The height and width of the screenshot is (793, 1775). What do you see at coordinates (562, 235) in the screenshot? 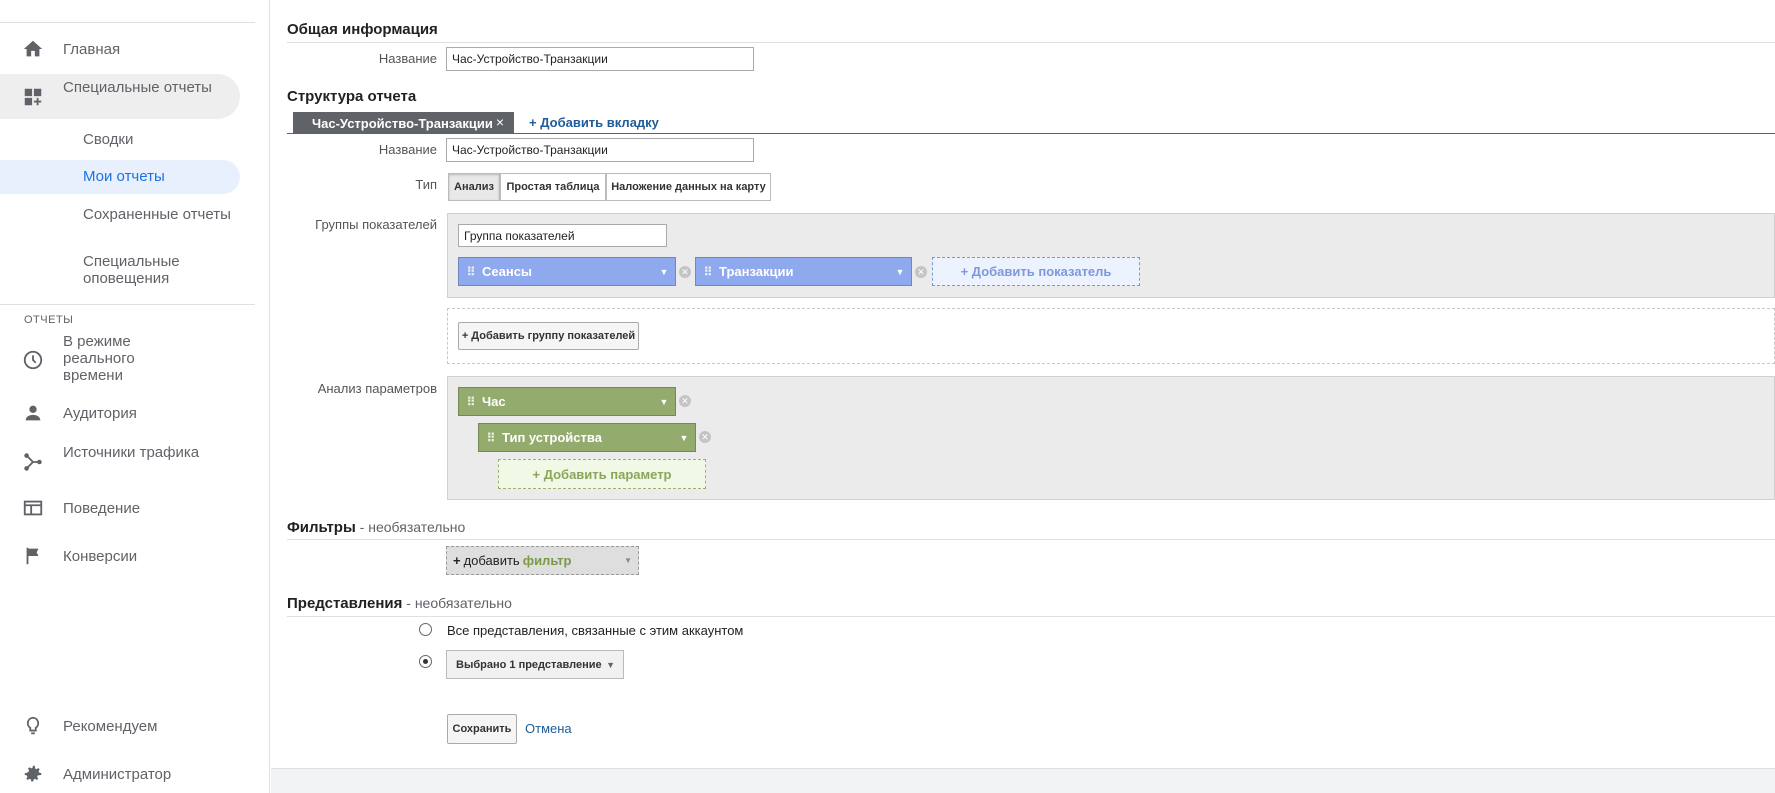
I see `metric-group-name-input` at bounding box center [562, 235].